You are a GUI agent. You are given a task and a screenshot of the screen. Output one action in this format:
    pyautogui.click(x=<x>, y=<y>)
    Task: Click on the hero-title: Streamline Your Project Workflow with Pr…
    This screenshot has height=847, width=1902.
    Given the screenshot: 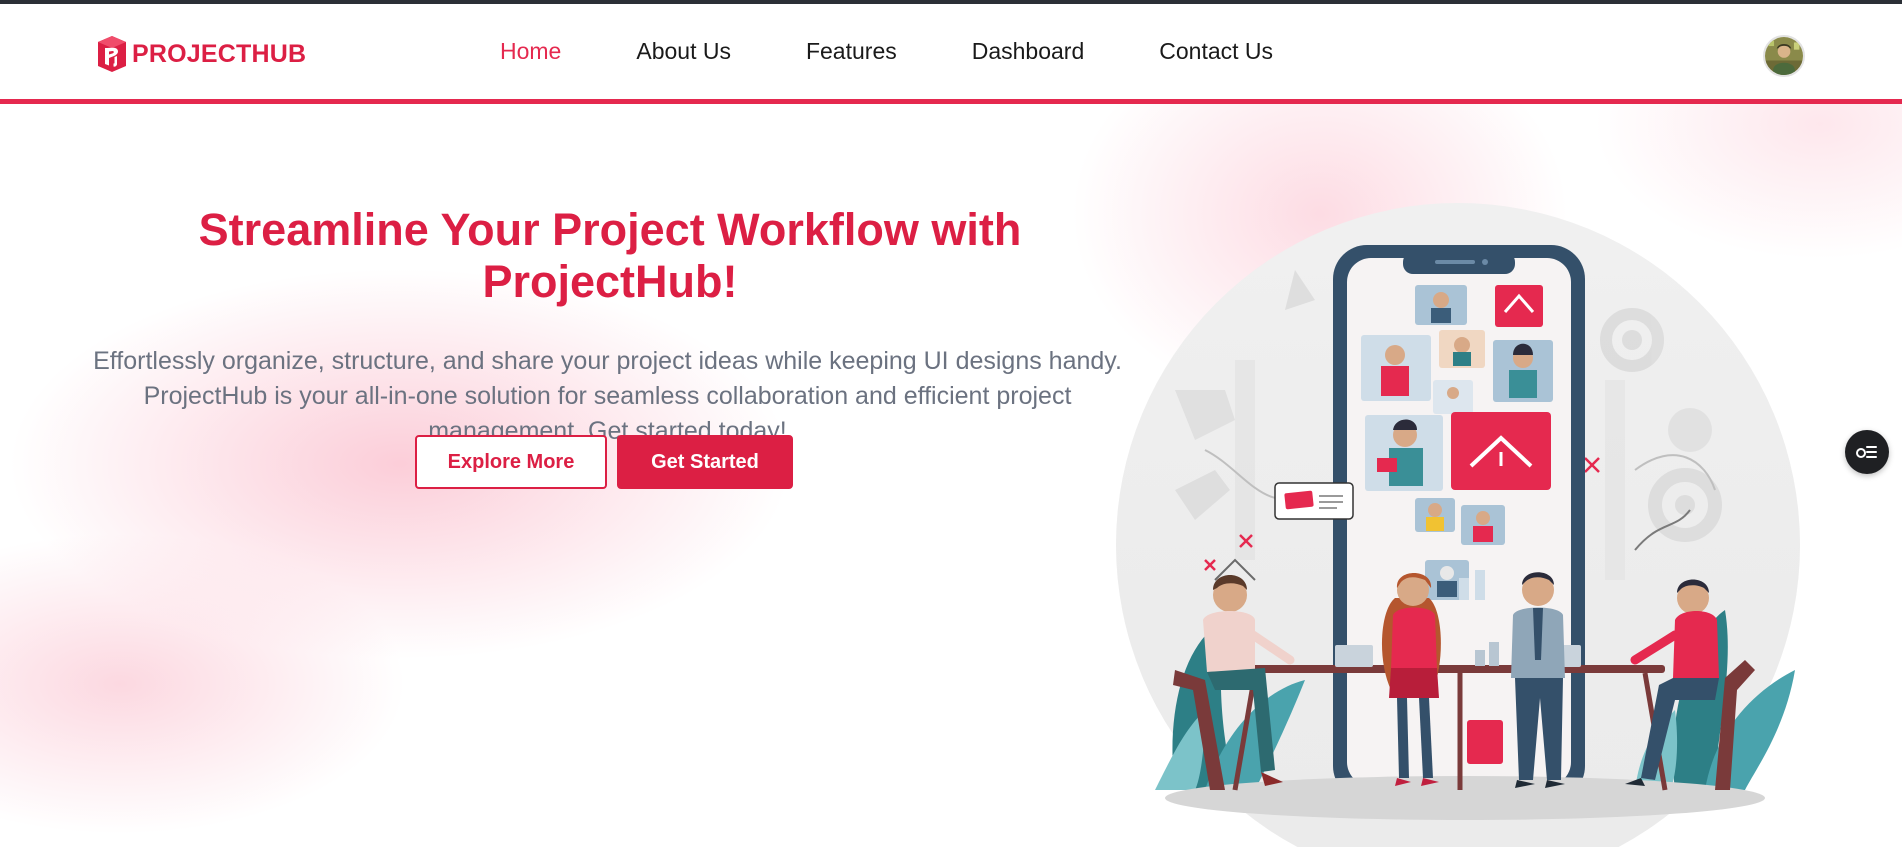 What is the action you would take?
    pyautogui.click(x=610, y=255)
    